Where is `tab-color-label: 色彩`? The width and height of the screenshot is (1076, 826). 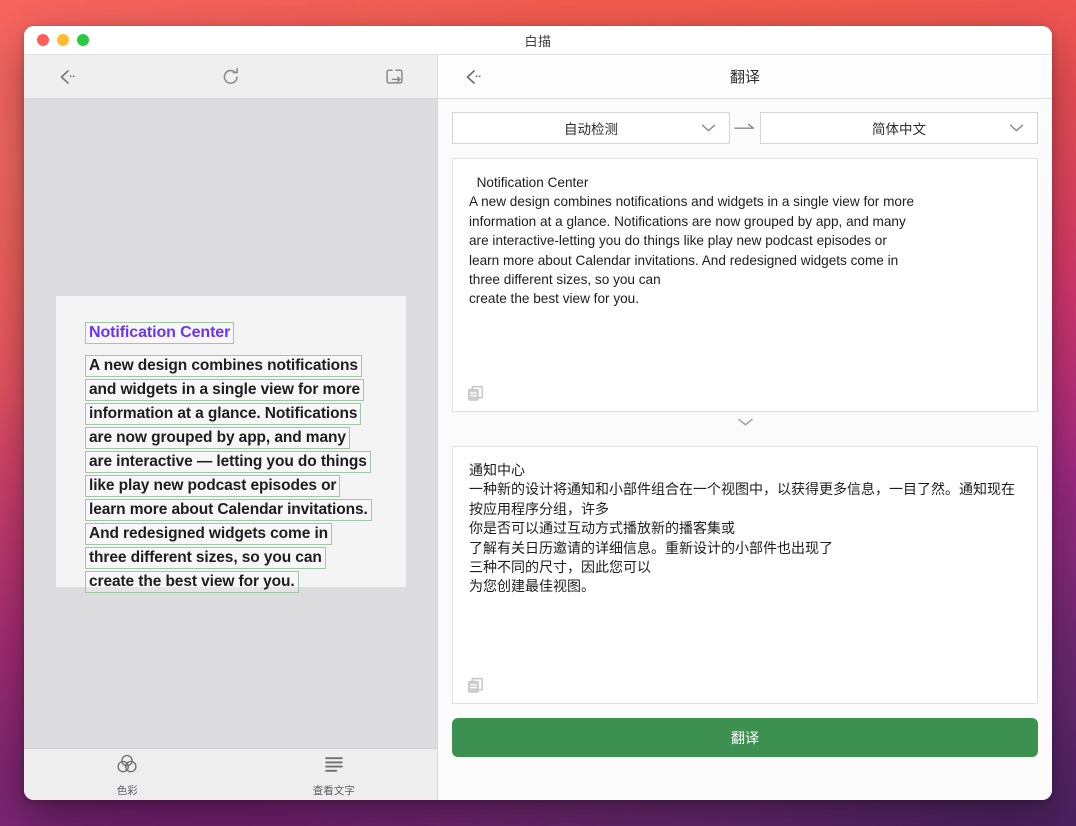 tab-color-label: 色彩 is located at coordinates (127, 790).